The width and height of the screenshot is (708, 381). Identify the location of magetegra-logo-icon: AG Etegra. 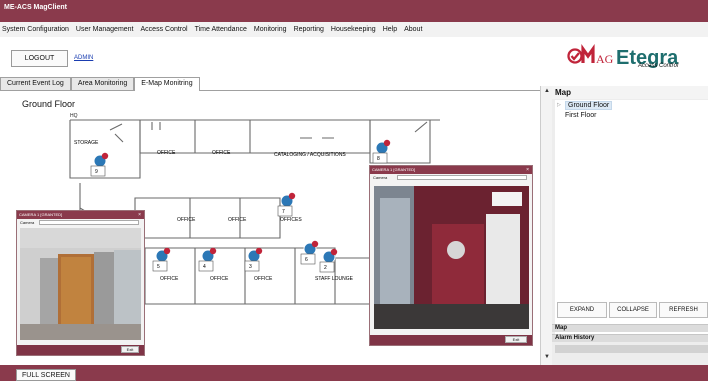
(623, 56).